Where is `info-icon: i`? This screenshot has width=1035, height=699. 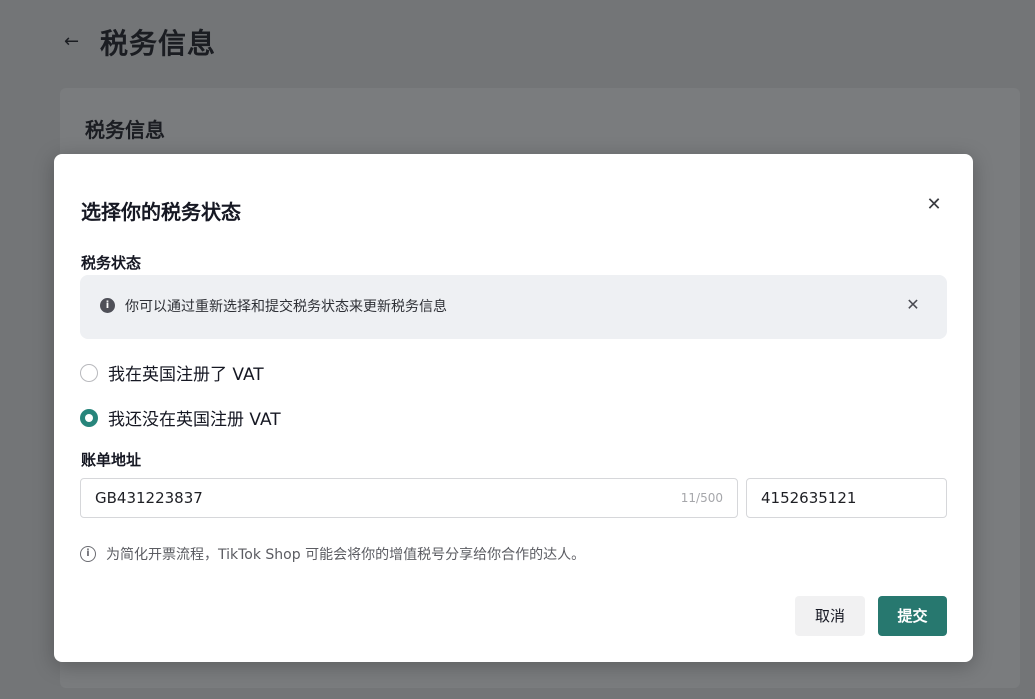
info-icon: i is located at coordinates (107, 305).